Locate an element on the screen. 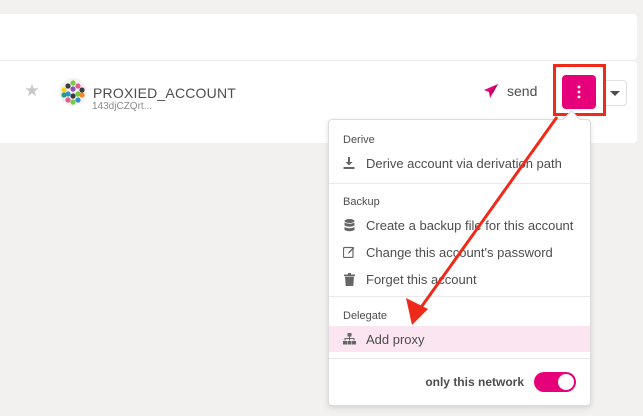  toggle-label: only this network is located at coordinates (474, 382).